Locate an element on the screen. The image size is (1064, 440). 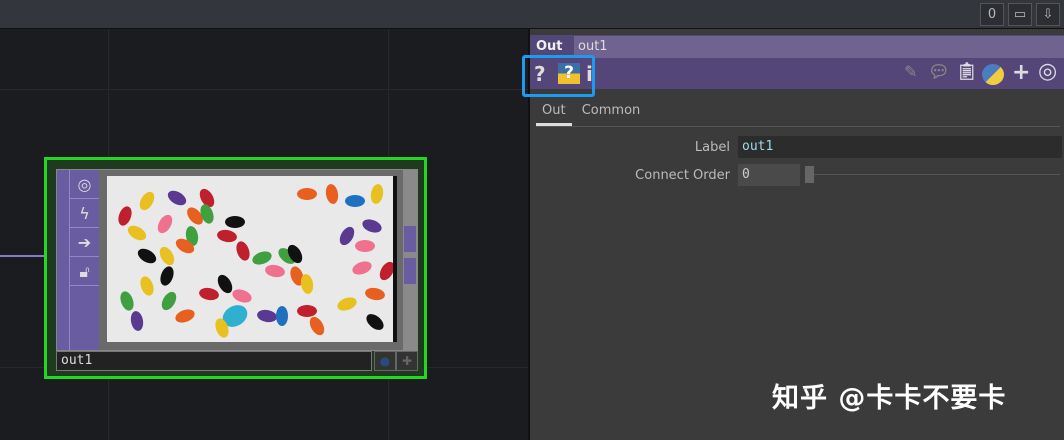
download-button: ⇩ is located at coordinates (1048, 14).